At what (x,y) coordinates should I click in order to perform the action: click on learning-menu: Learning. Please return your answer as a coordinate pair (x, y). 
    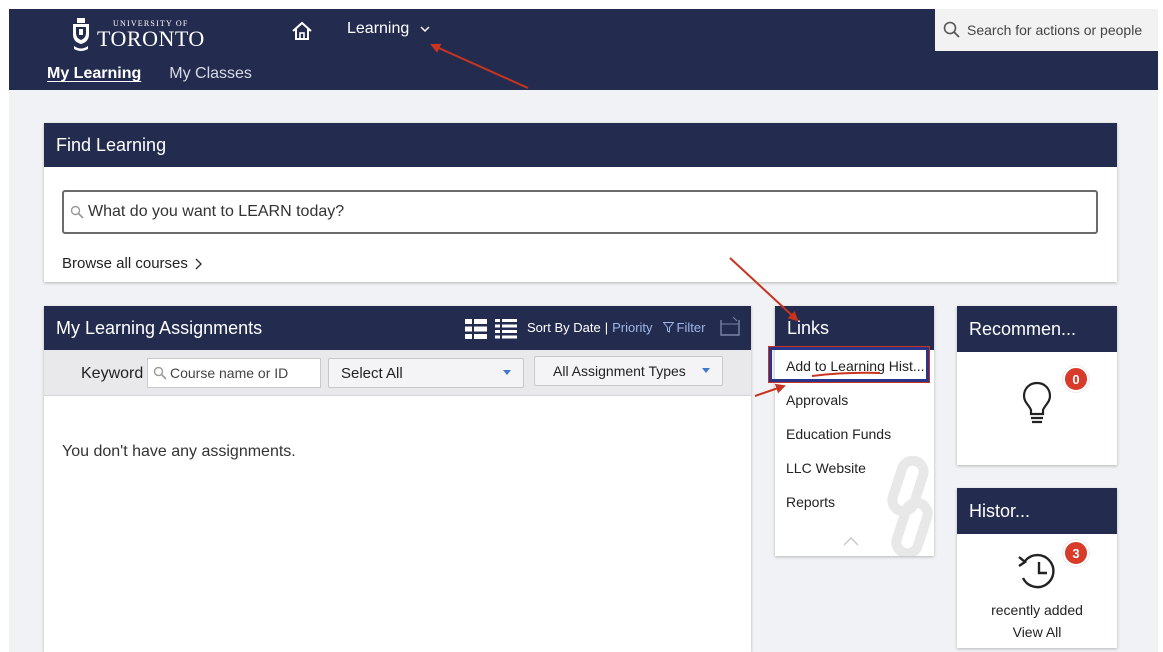
    Looking at the image, I should click on (389, 29).